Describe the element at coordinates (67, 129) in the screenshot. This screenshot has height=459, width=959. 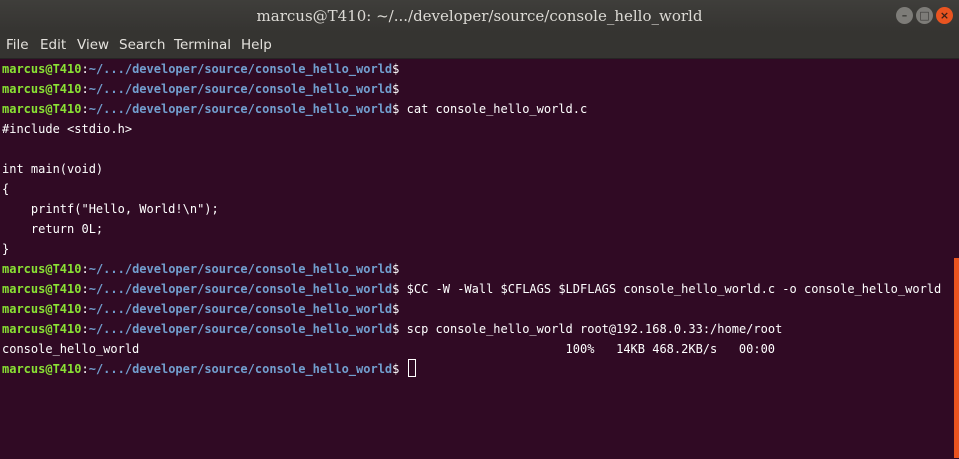
I see `output-line: #include <stdio.h>` at that location.